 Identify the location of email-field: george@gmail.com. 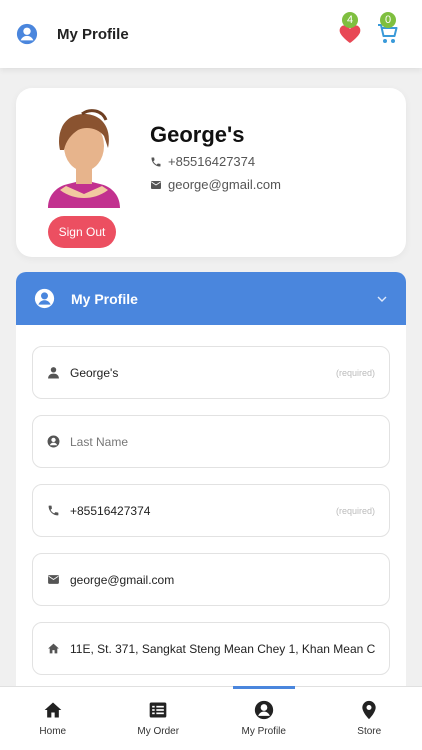
(211, 579).